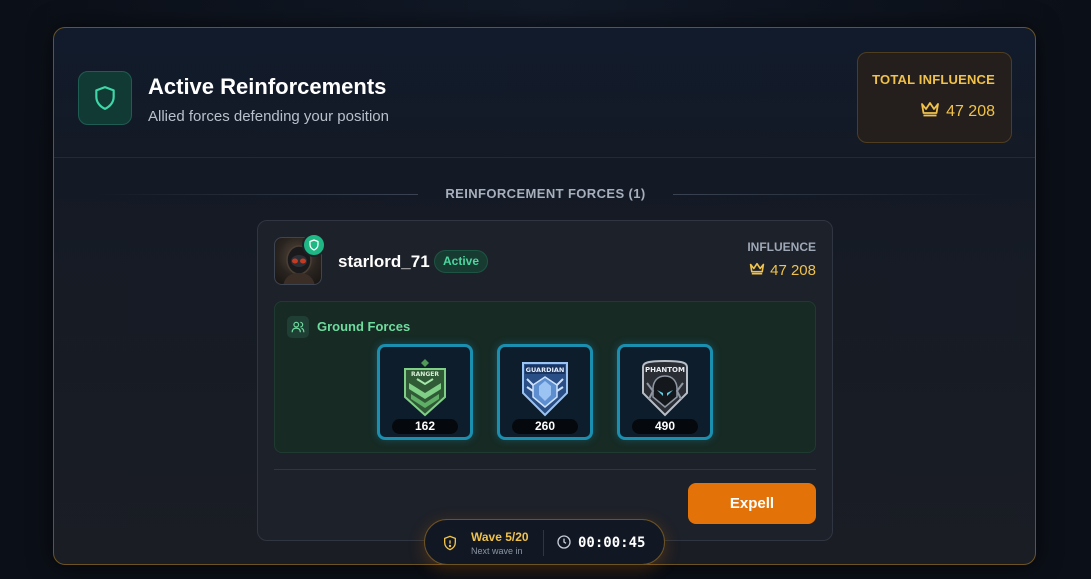 Image resolution: width=1091 pixels, height=579 pixels. Describe the element at coordinates (545, 370) in the screenshot. I see `svg-text: GUARDIAN` at that location.